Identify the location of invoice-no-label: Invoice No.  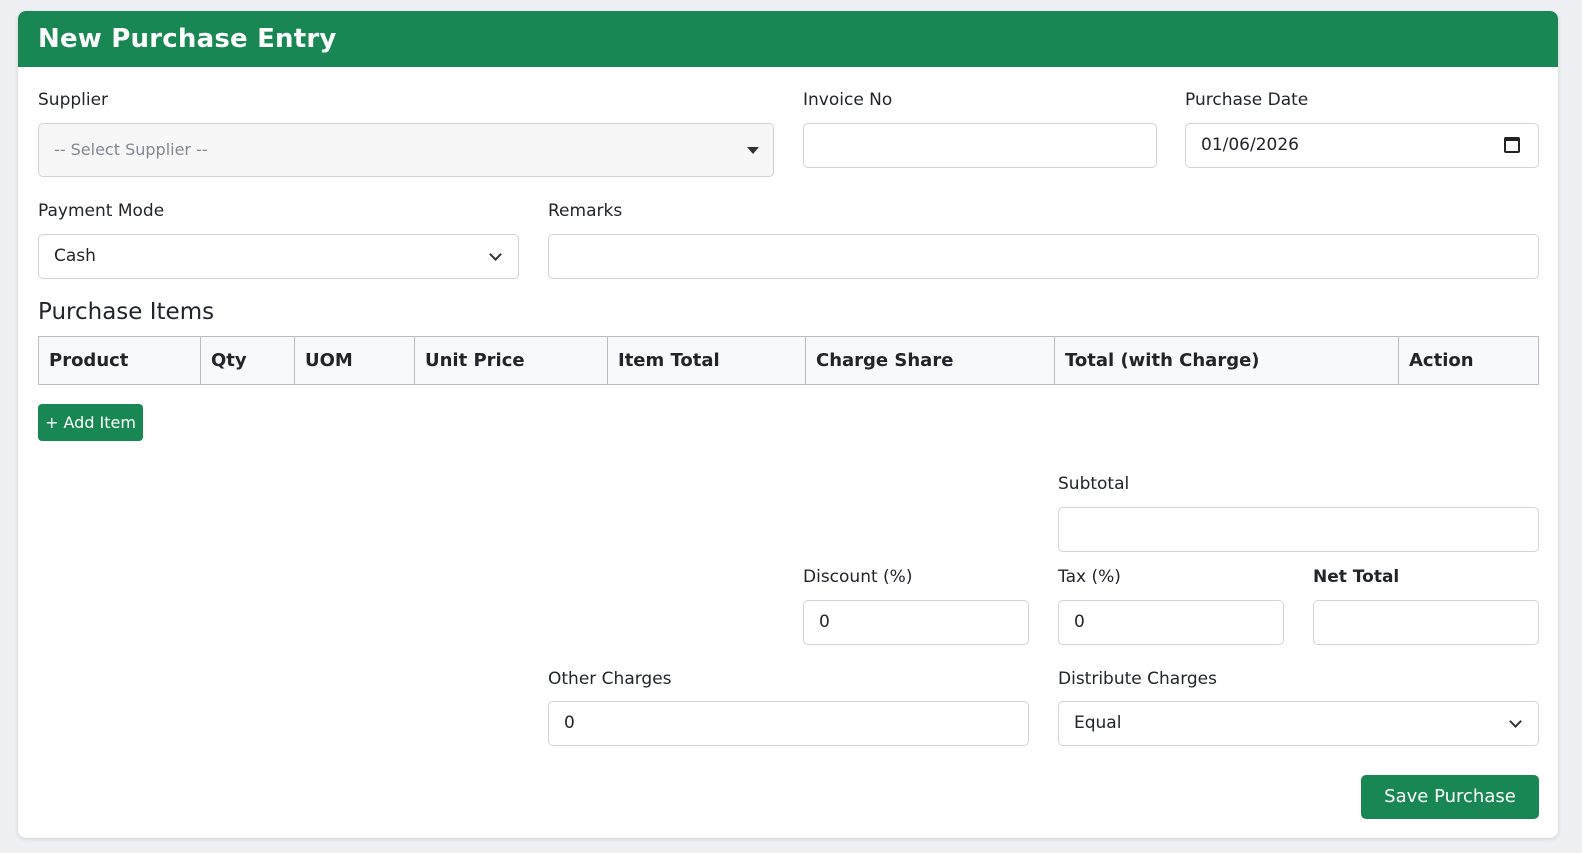
(848, 100).